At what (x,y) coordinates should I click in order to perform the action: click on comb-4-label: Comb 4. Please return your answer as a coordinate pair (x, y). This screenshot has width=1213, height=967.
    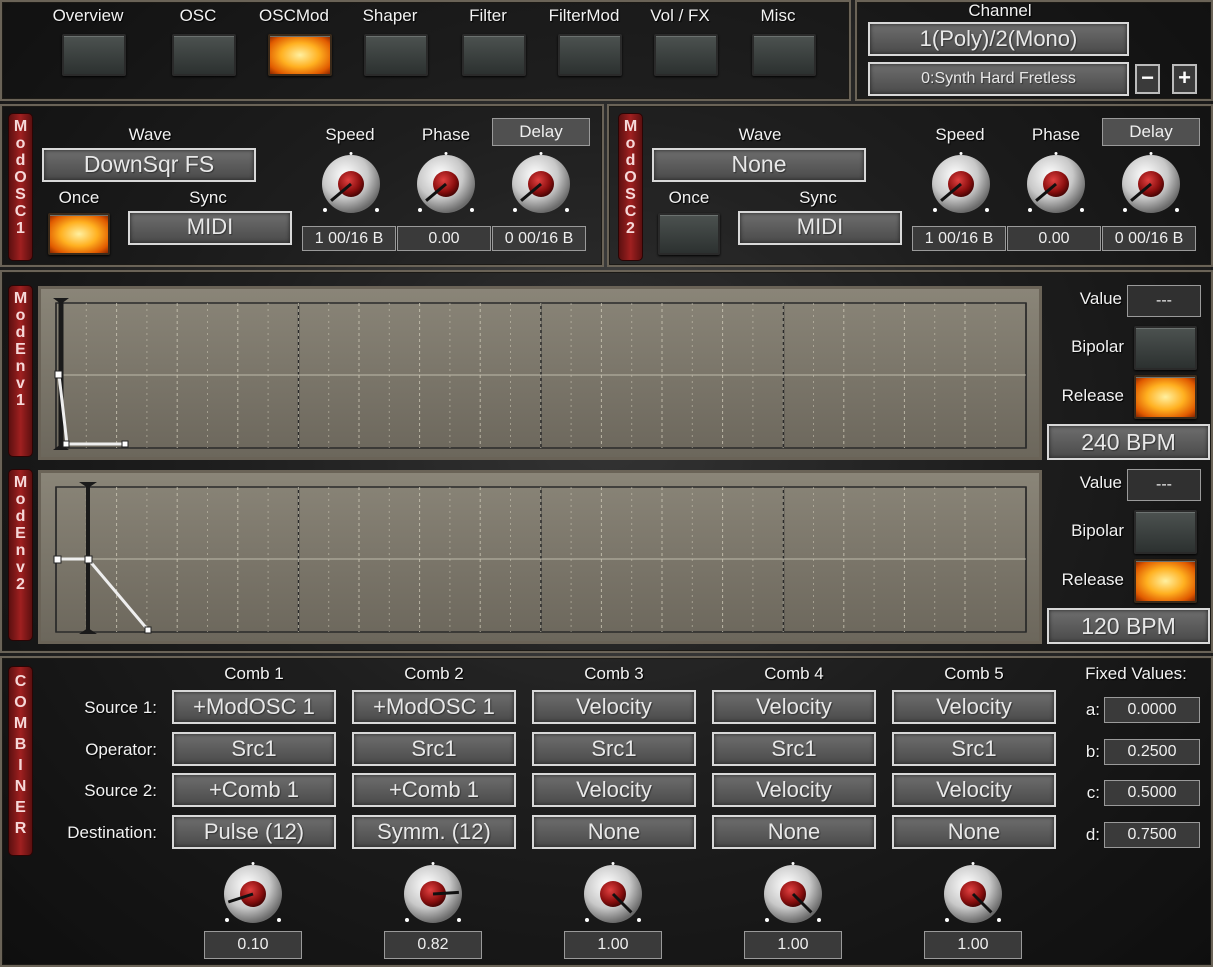
    Looking at the image, I should click on (794, 673).